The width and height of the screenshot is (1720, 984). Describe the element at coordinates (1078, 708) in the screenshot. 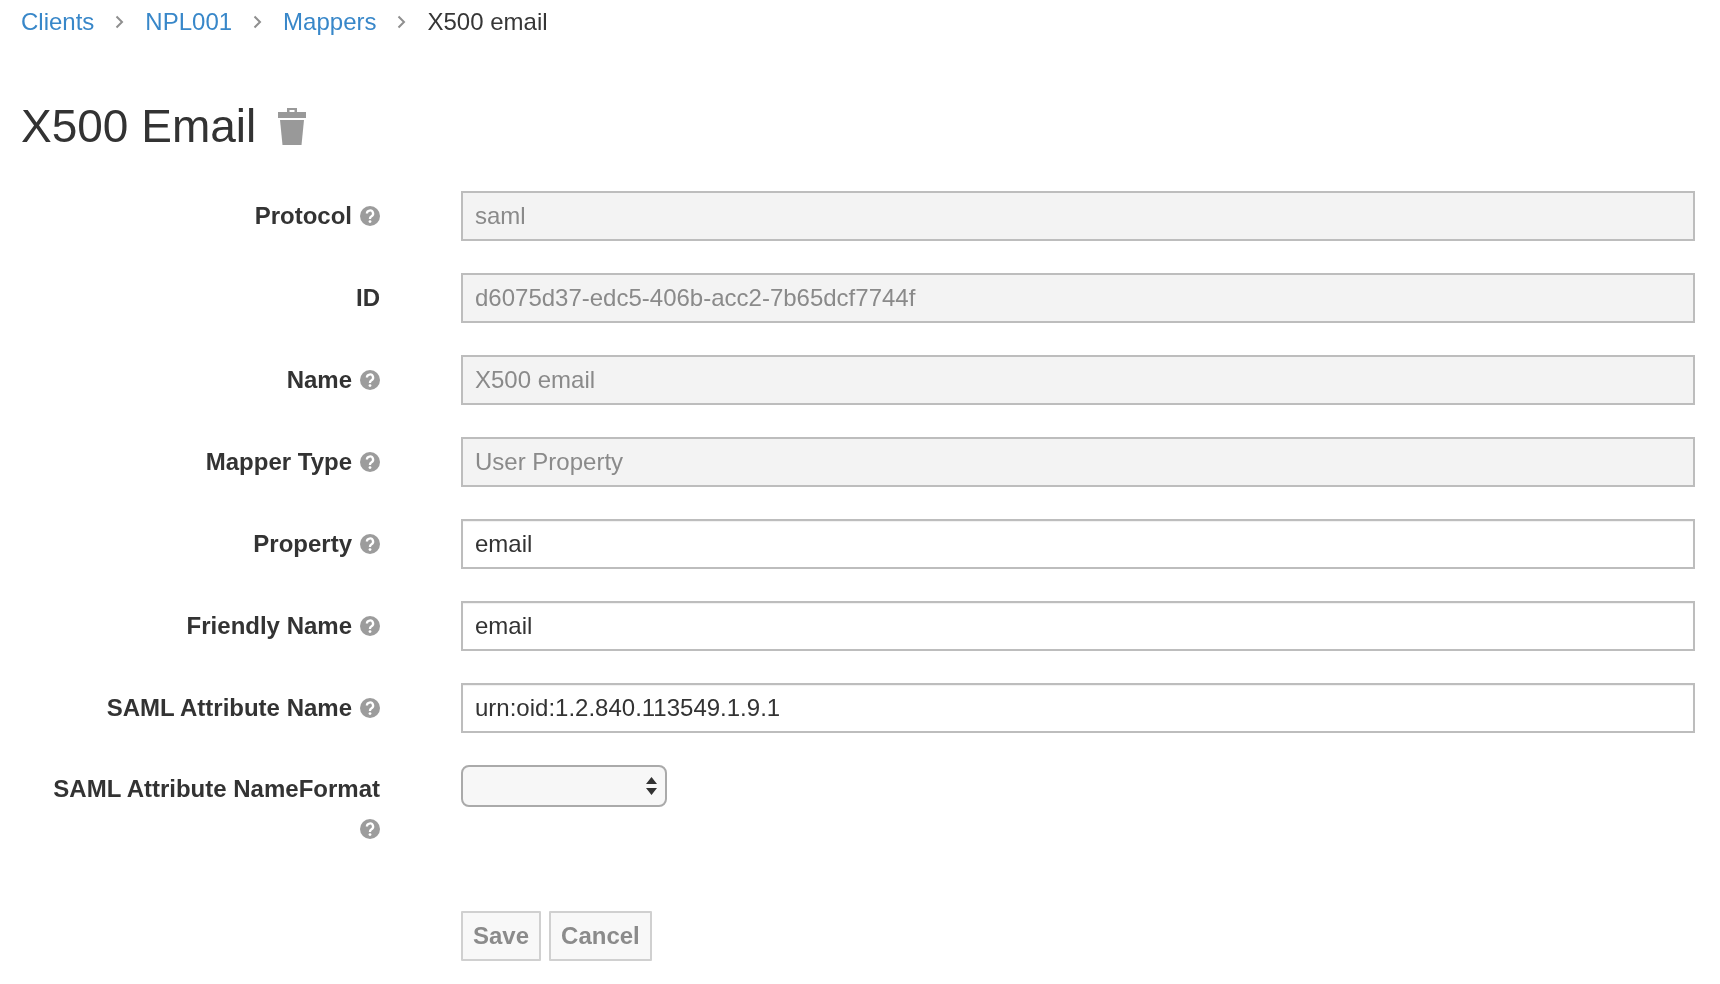

I see `text-field: urn:oid:1.2.840.113549.1.9.1` at that location.